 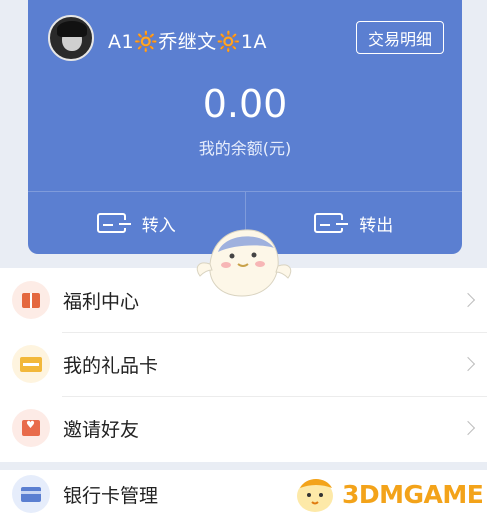 I want to click on watermark-text: 3DMGAME, so click(x=413, y=494).